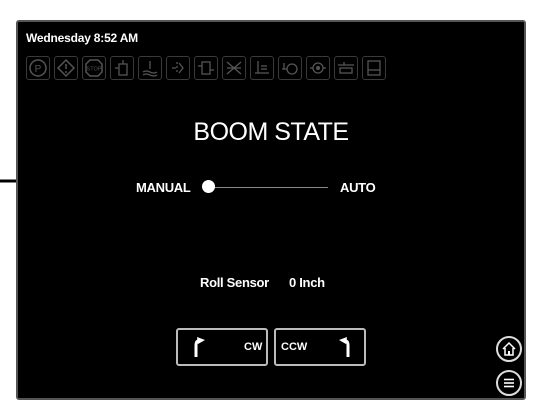  I want to click on mode-toggle-track, so click(268, 187).